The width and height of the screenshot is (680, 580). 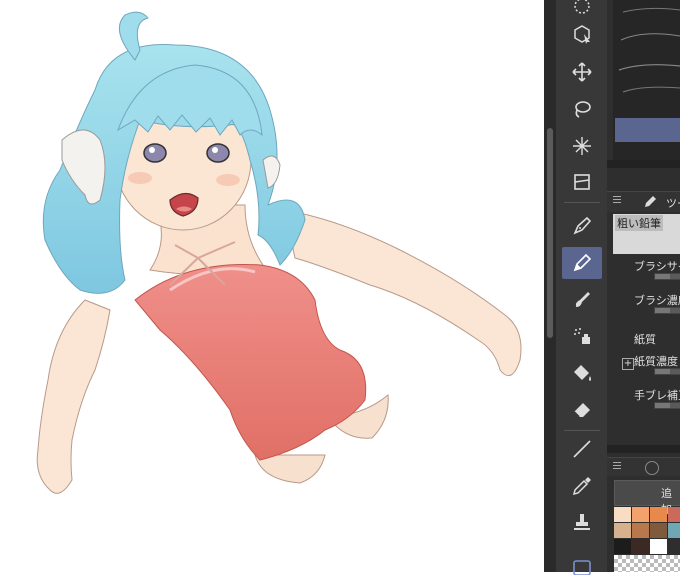 I want to click on brush-size-label: ブラシサイ, so click(x=657, y=266).